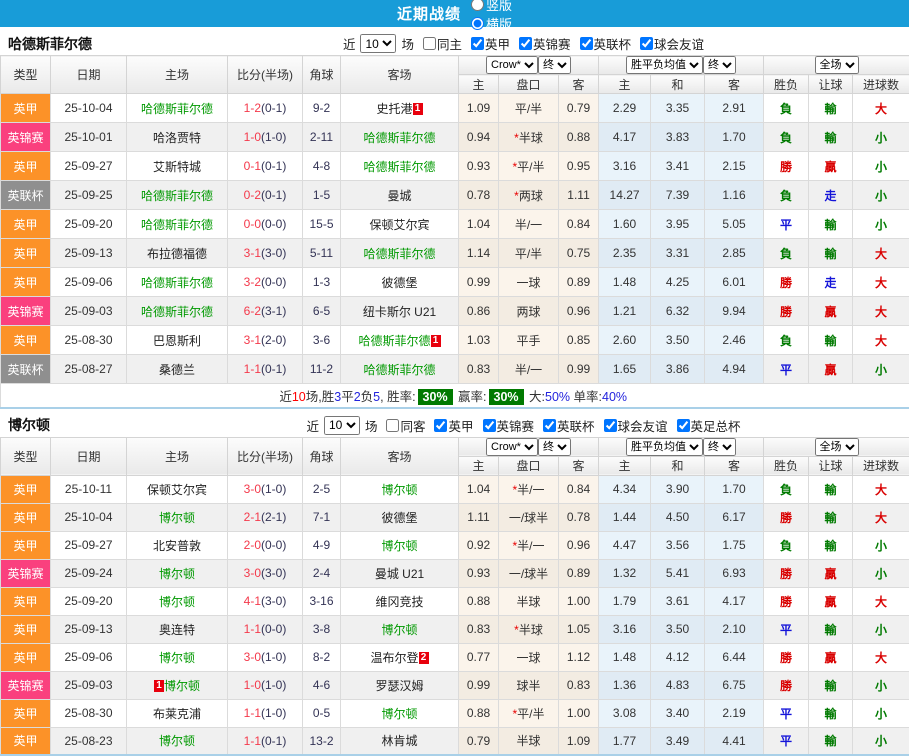  I want to click on home-team-cell: 巴恩斯利, so click(177, 340).